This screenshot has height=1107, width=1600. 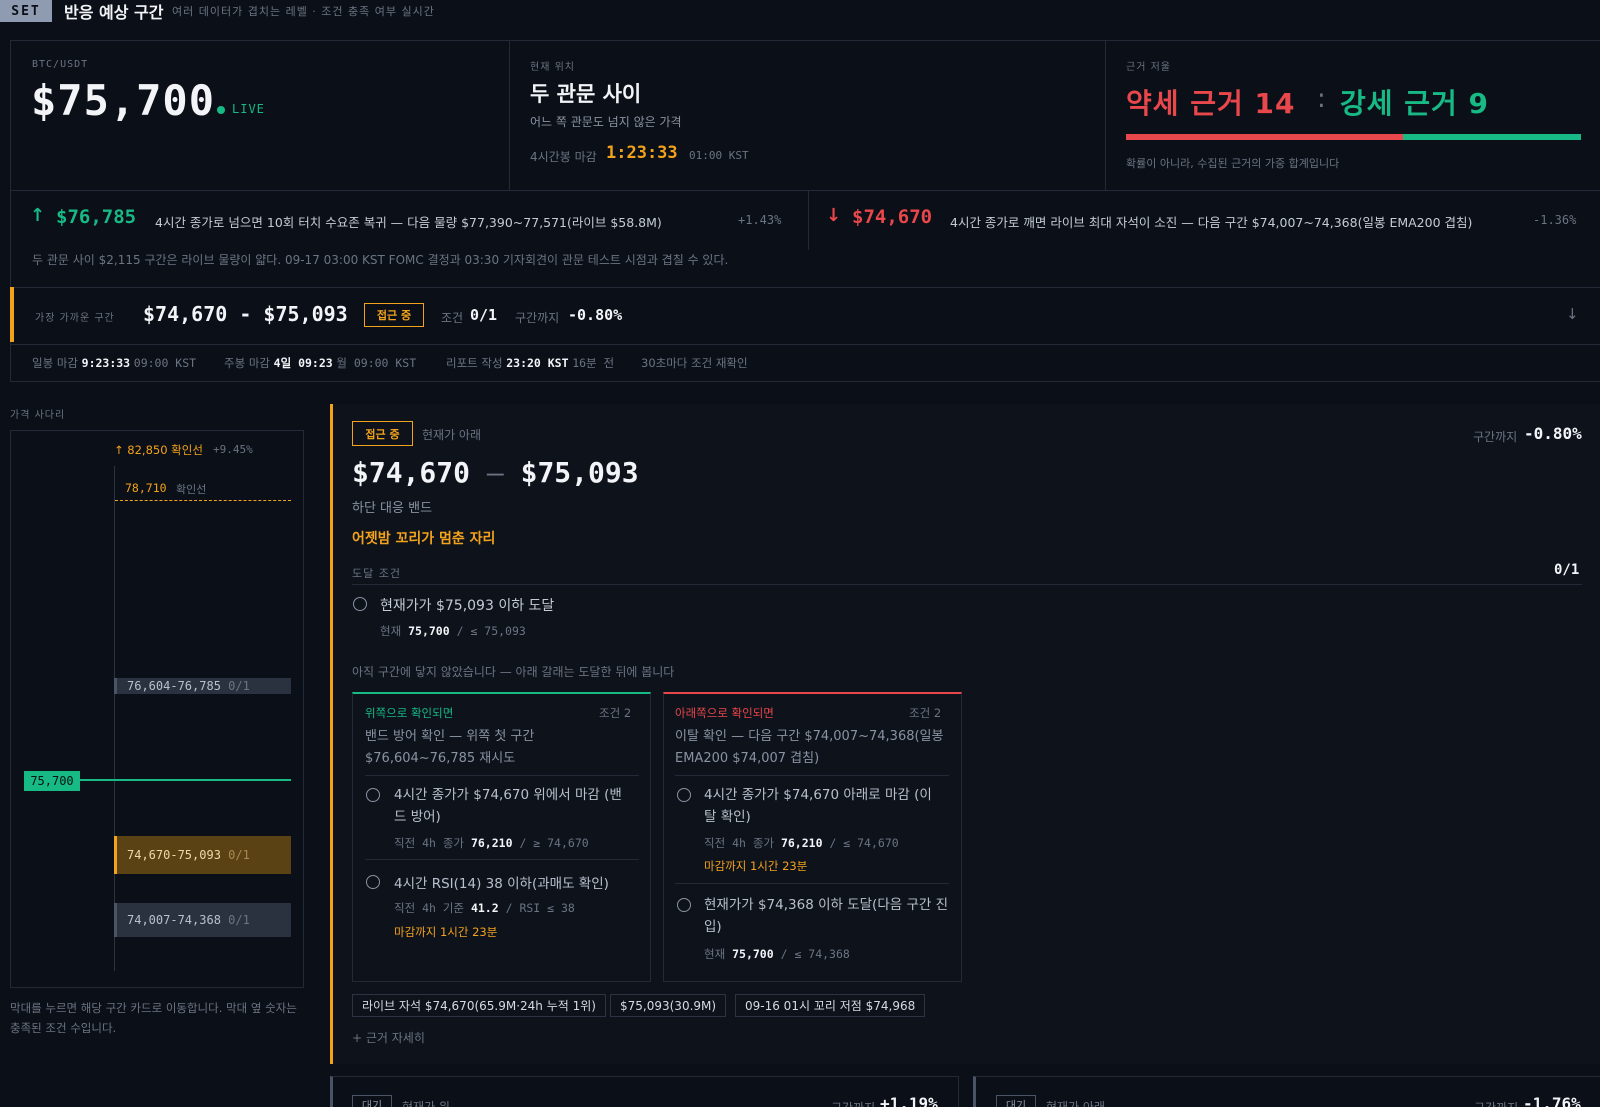 What do you see at coordinates (1264, 137) in the screenshot?
I see `bear-weight-bar` at bounding box center [1264, 137].